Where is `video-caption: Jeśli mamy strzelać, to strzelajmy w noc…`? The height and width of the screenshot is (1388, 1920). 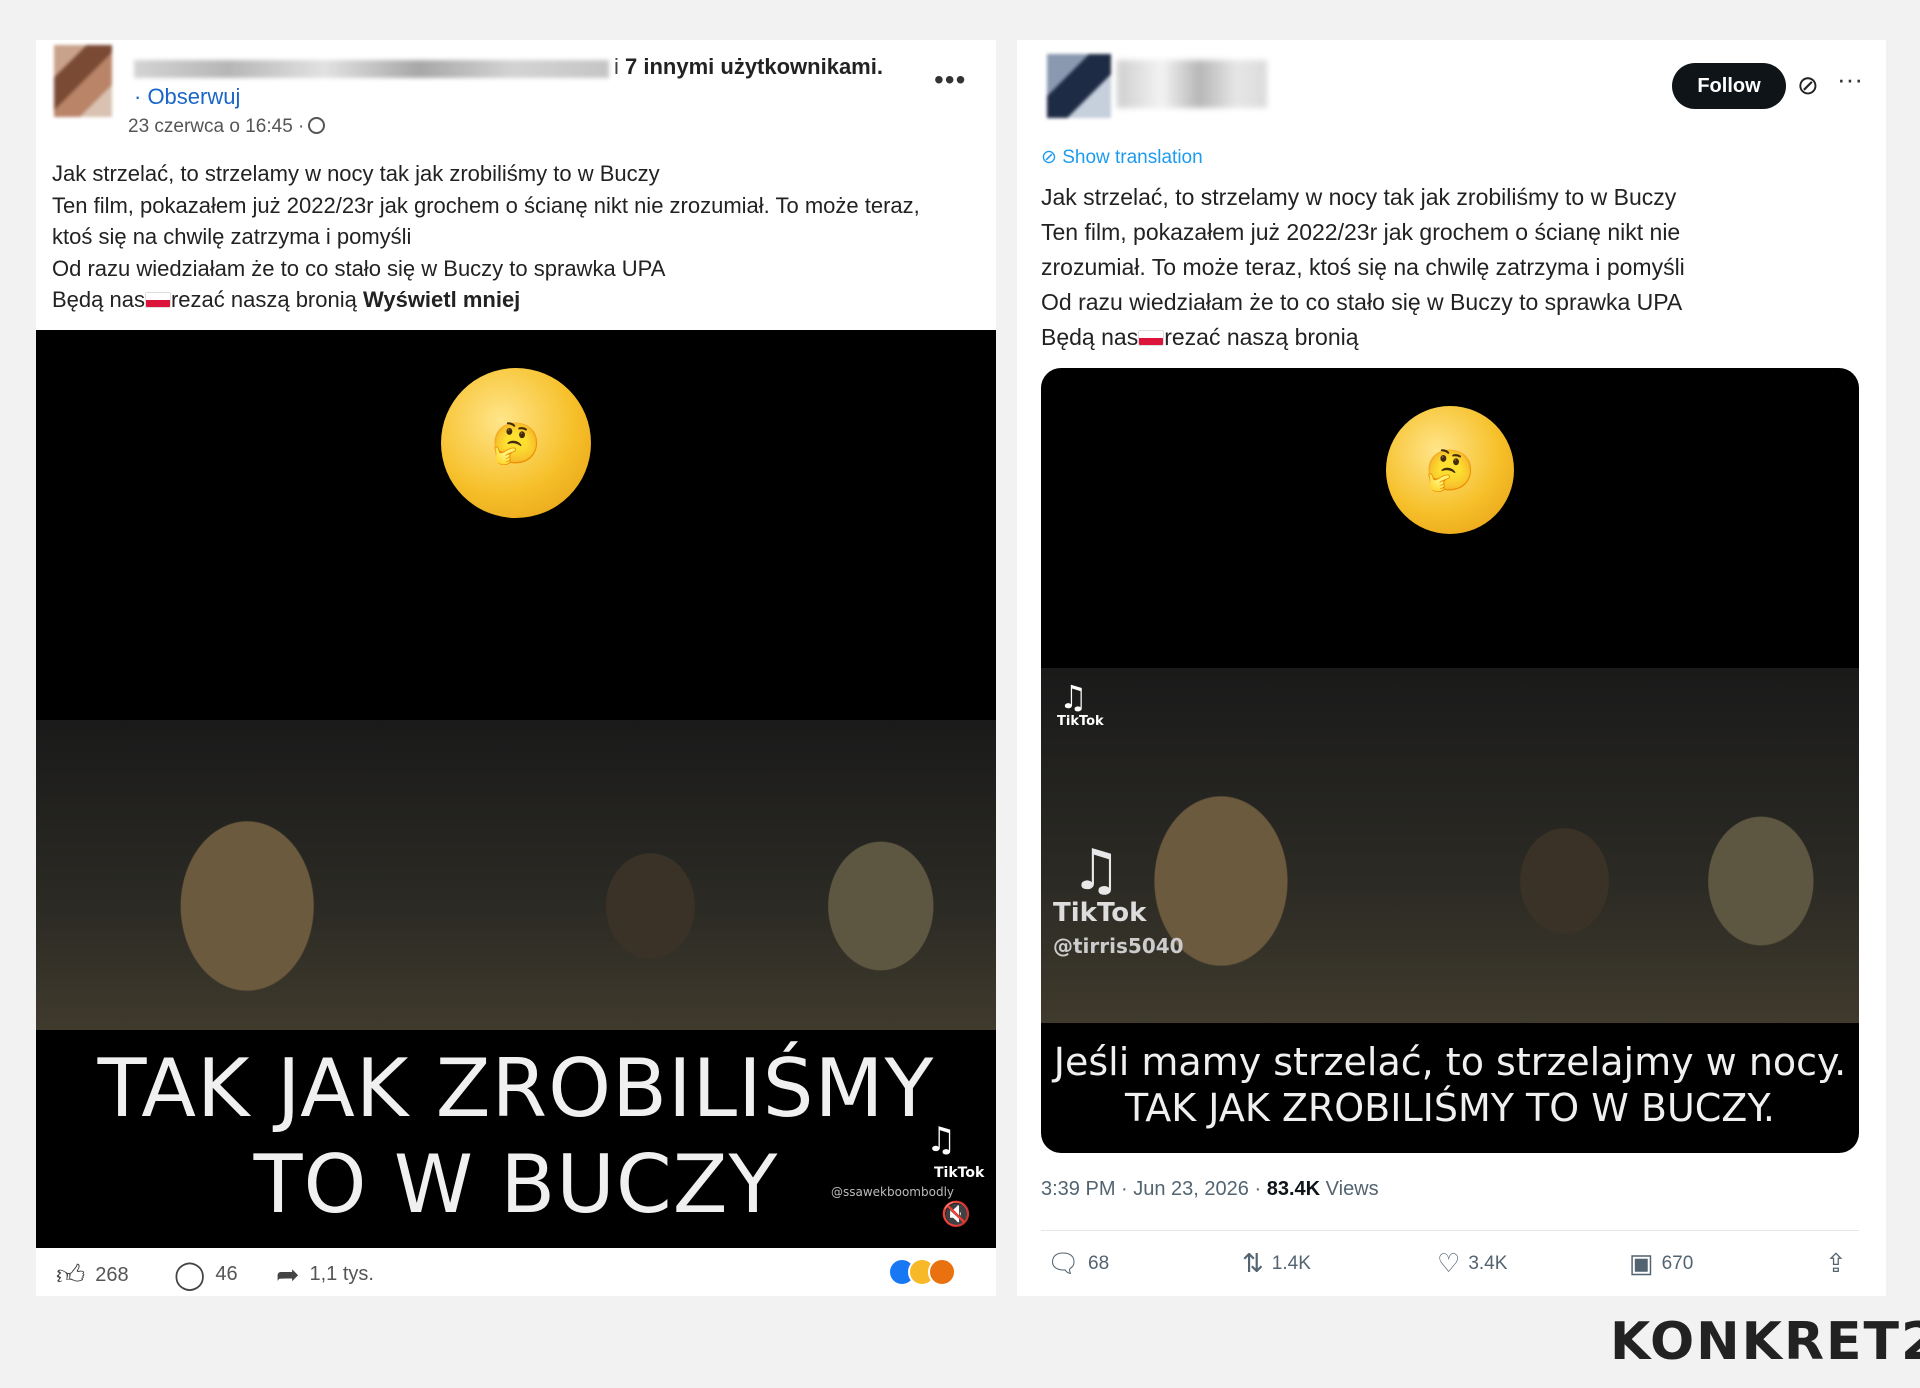 video-caption: Jeśli mamy strzelać, to strzelajmy w noc… is located at coordinates (1450, 1062).